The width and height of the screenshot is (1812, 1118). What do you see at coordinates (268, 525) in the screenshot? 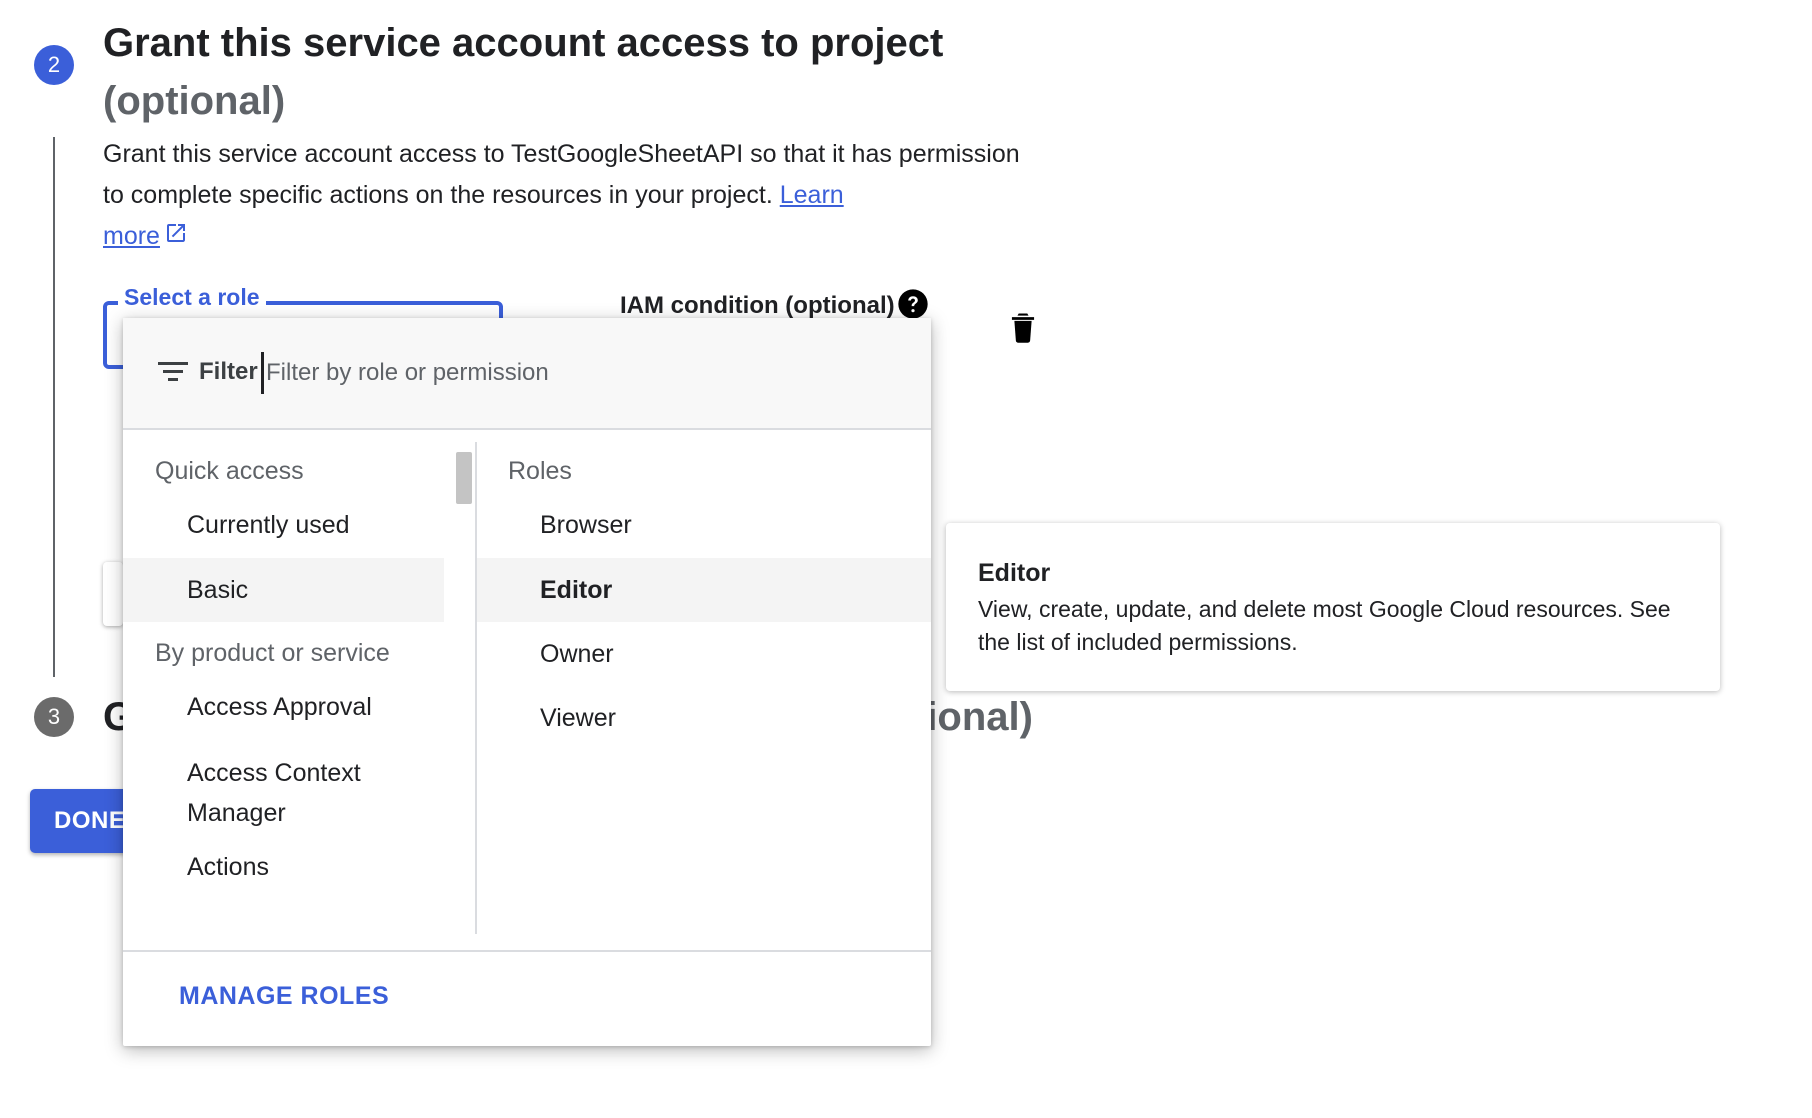
I see `category-item-currently-used: Currently used` at bounding box center [268, 525].